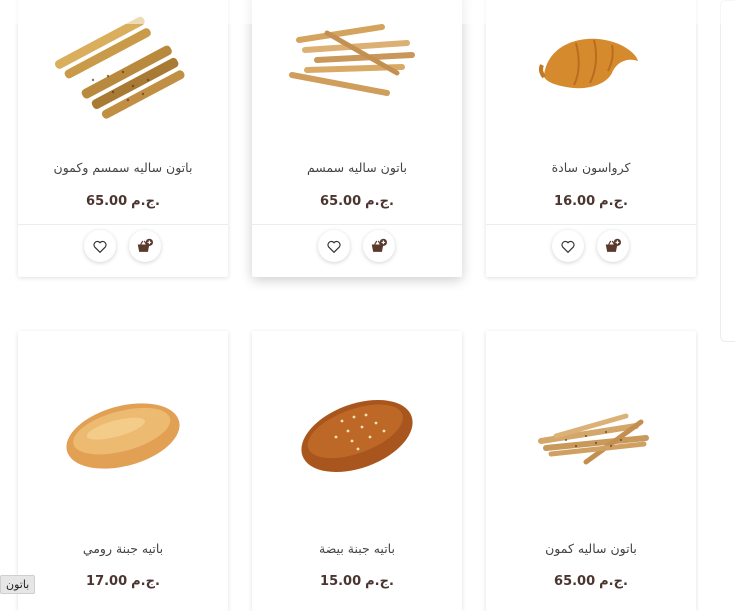  What do you see at coordinates (357, 581) in the screenshot?
I see `product-price: 15.00 ج.م.` at bounding box center [357, 581].